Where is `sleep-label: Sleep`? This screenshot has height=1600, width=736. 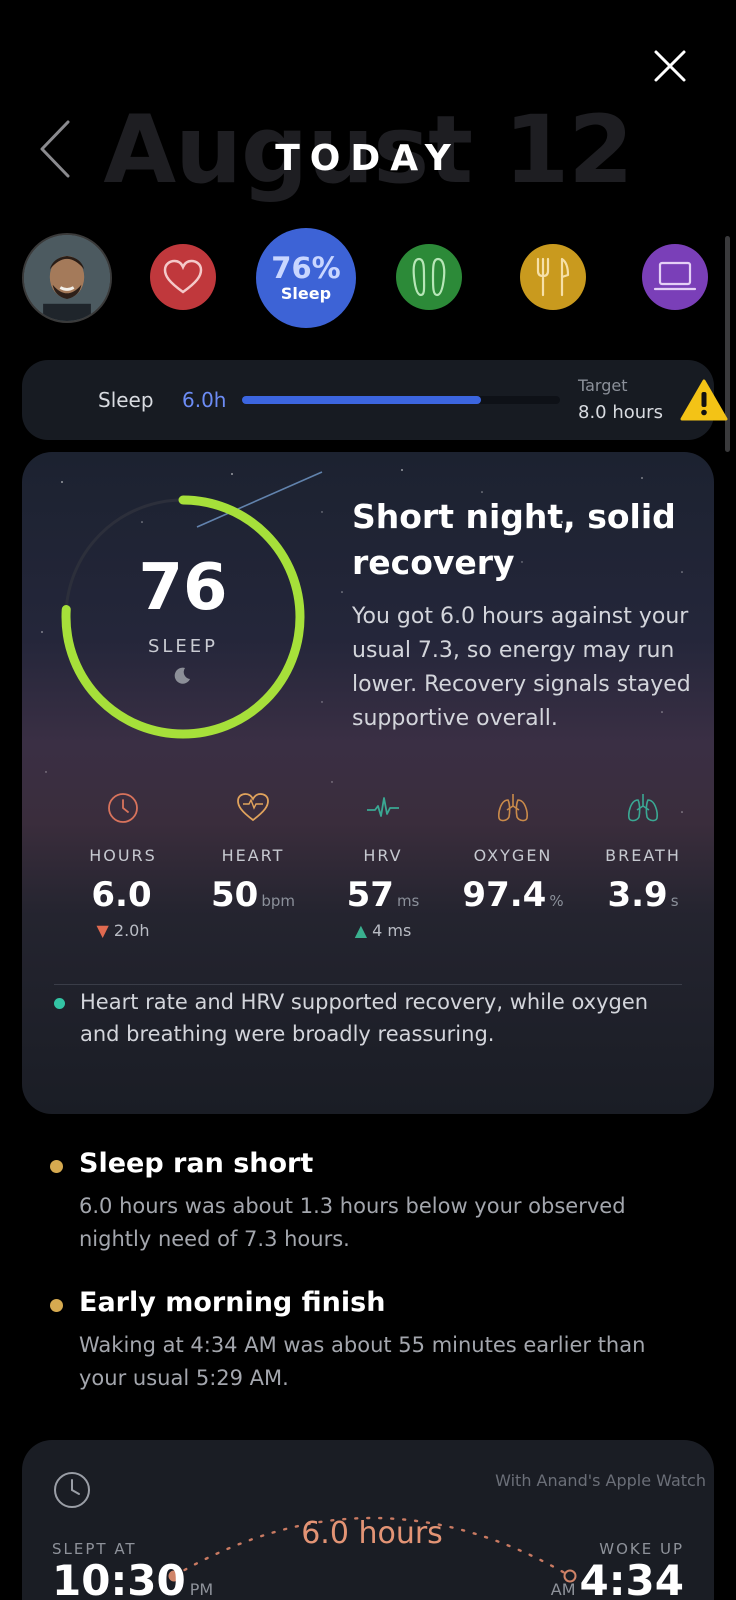
sleep-label: Sleep is located at coordinates (126, 400).